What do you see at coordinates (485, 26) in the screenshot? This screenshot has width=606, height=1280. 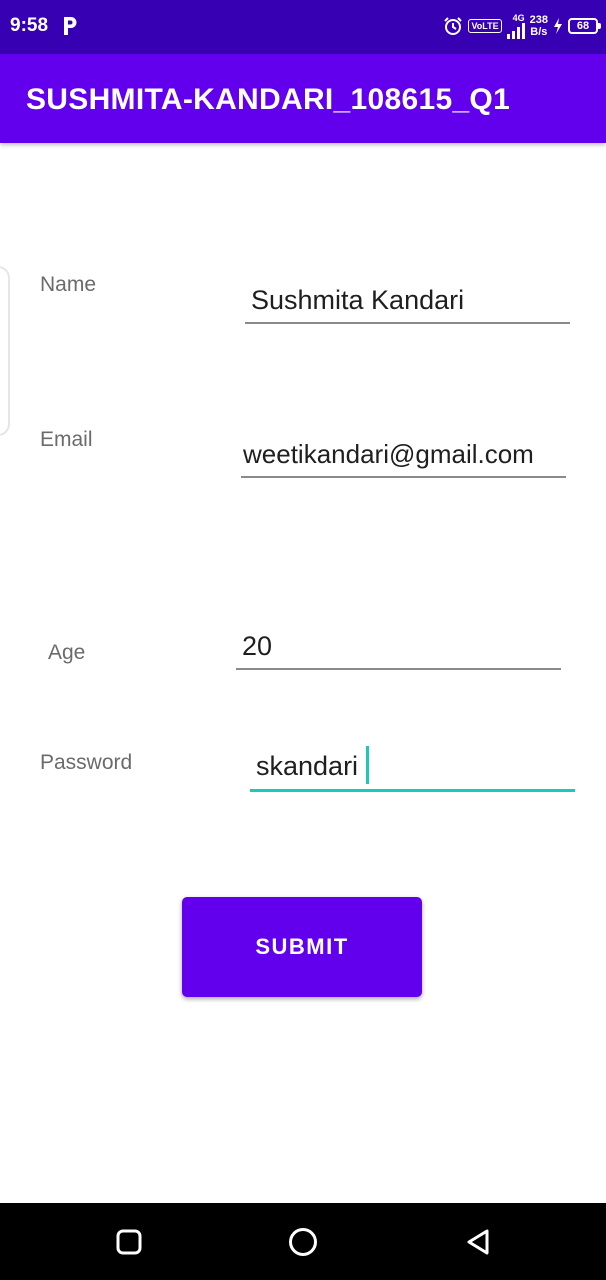 I see `volte-icon: VoLTE` at bounding box center [485, 26].